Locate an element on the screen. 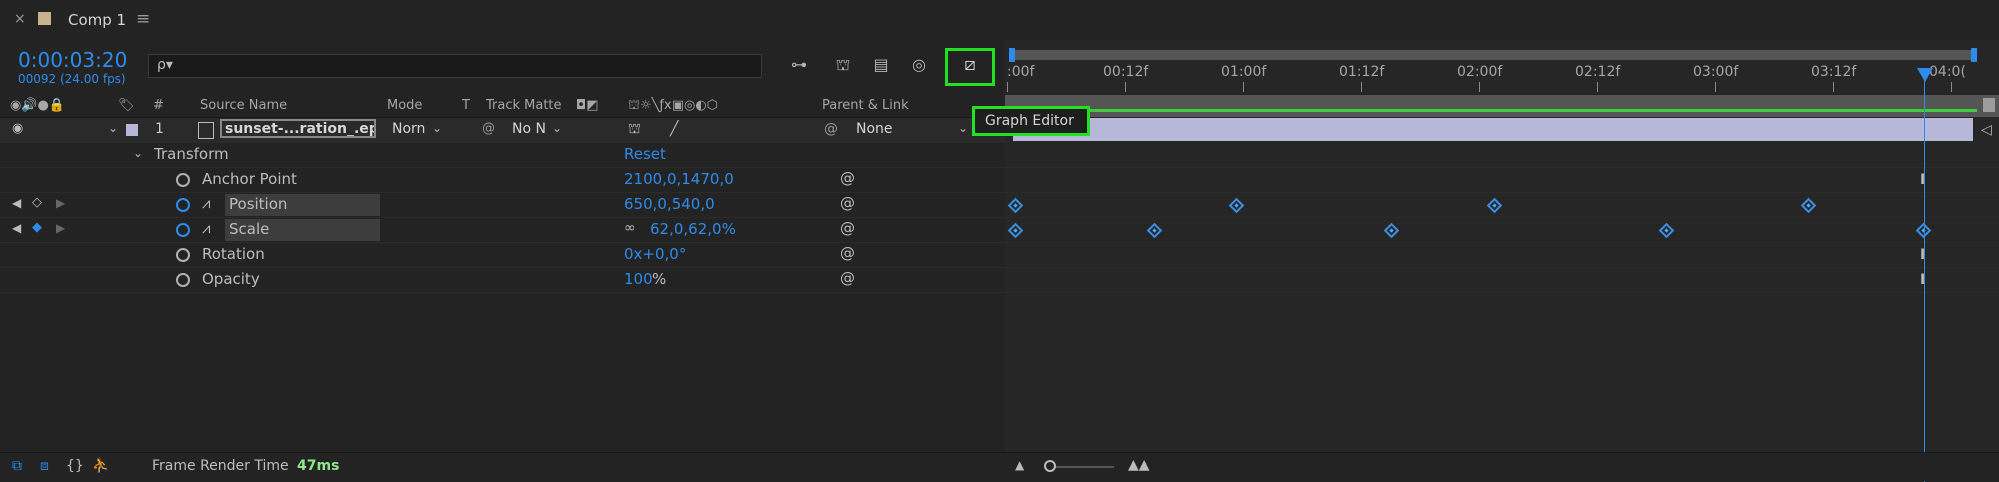 The image size is (1999, 482). layer-switches-toggle-icon: ⧉ is located at coordinates (17, 466).